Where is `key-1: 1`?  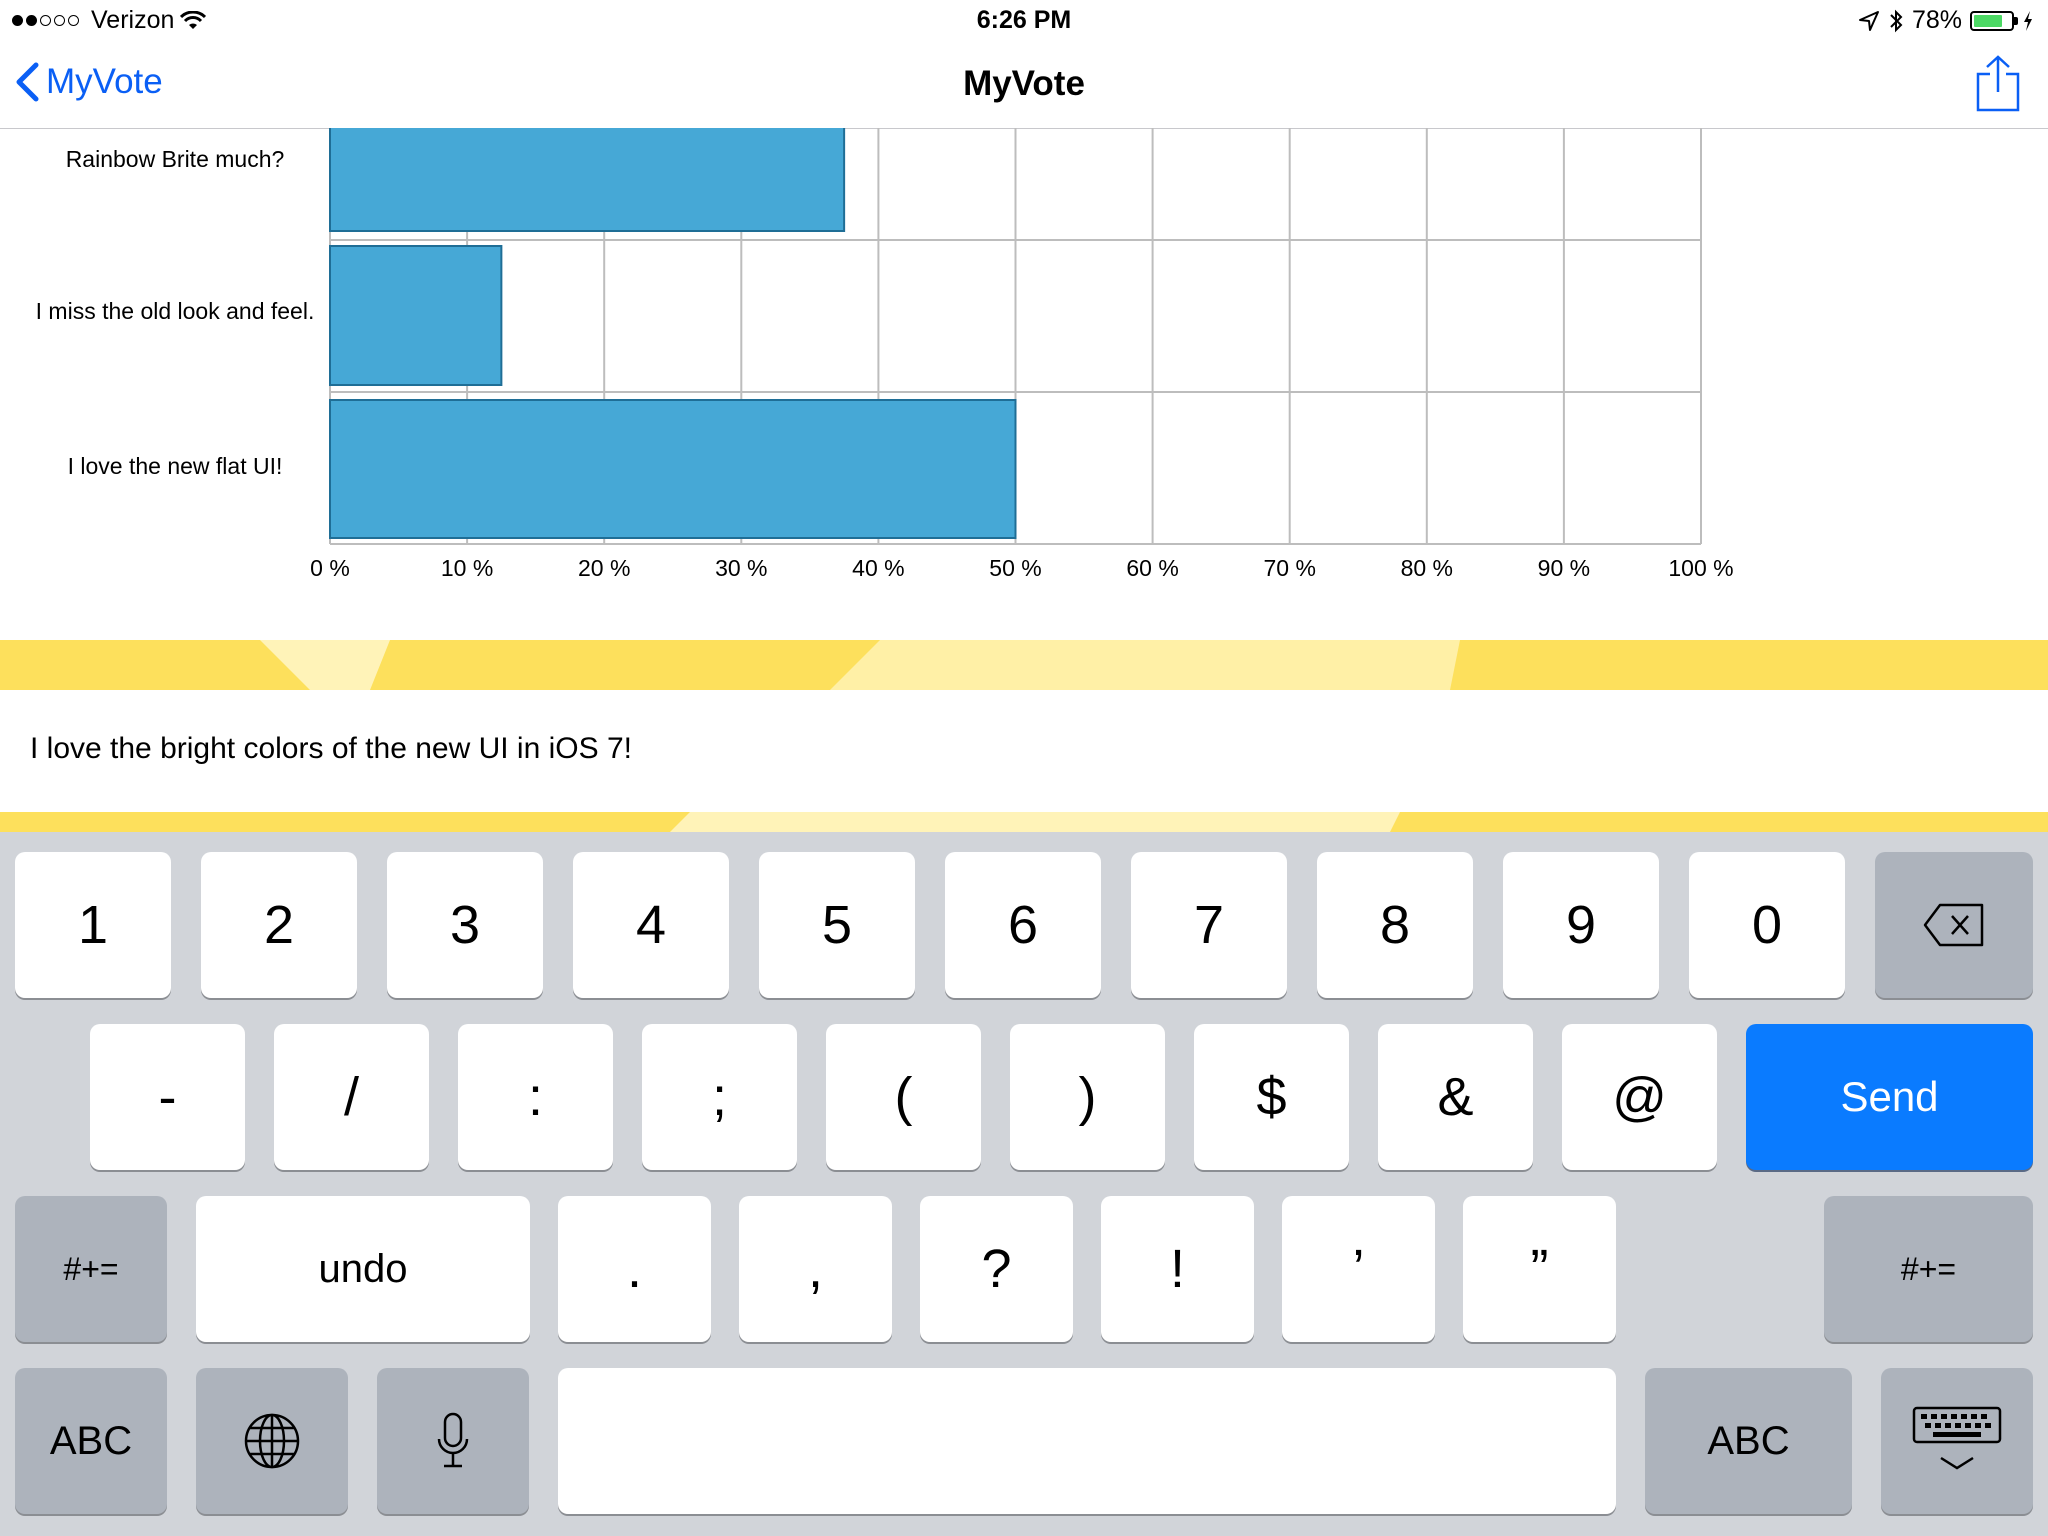 key-1: 1 is located at coordinates (93, 925).